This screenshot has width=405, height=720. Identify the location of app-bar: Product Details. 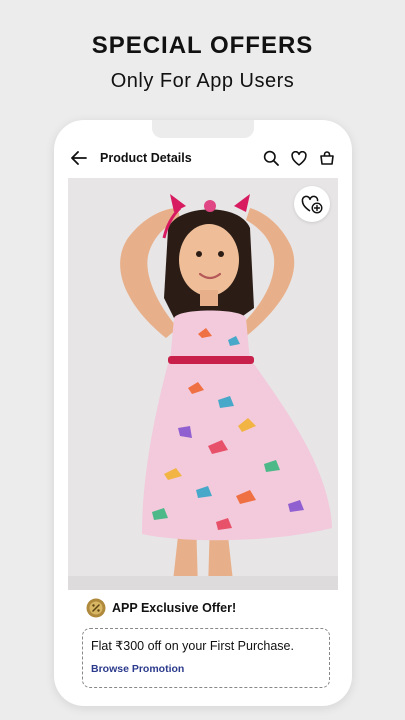
(203, 158).